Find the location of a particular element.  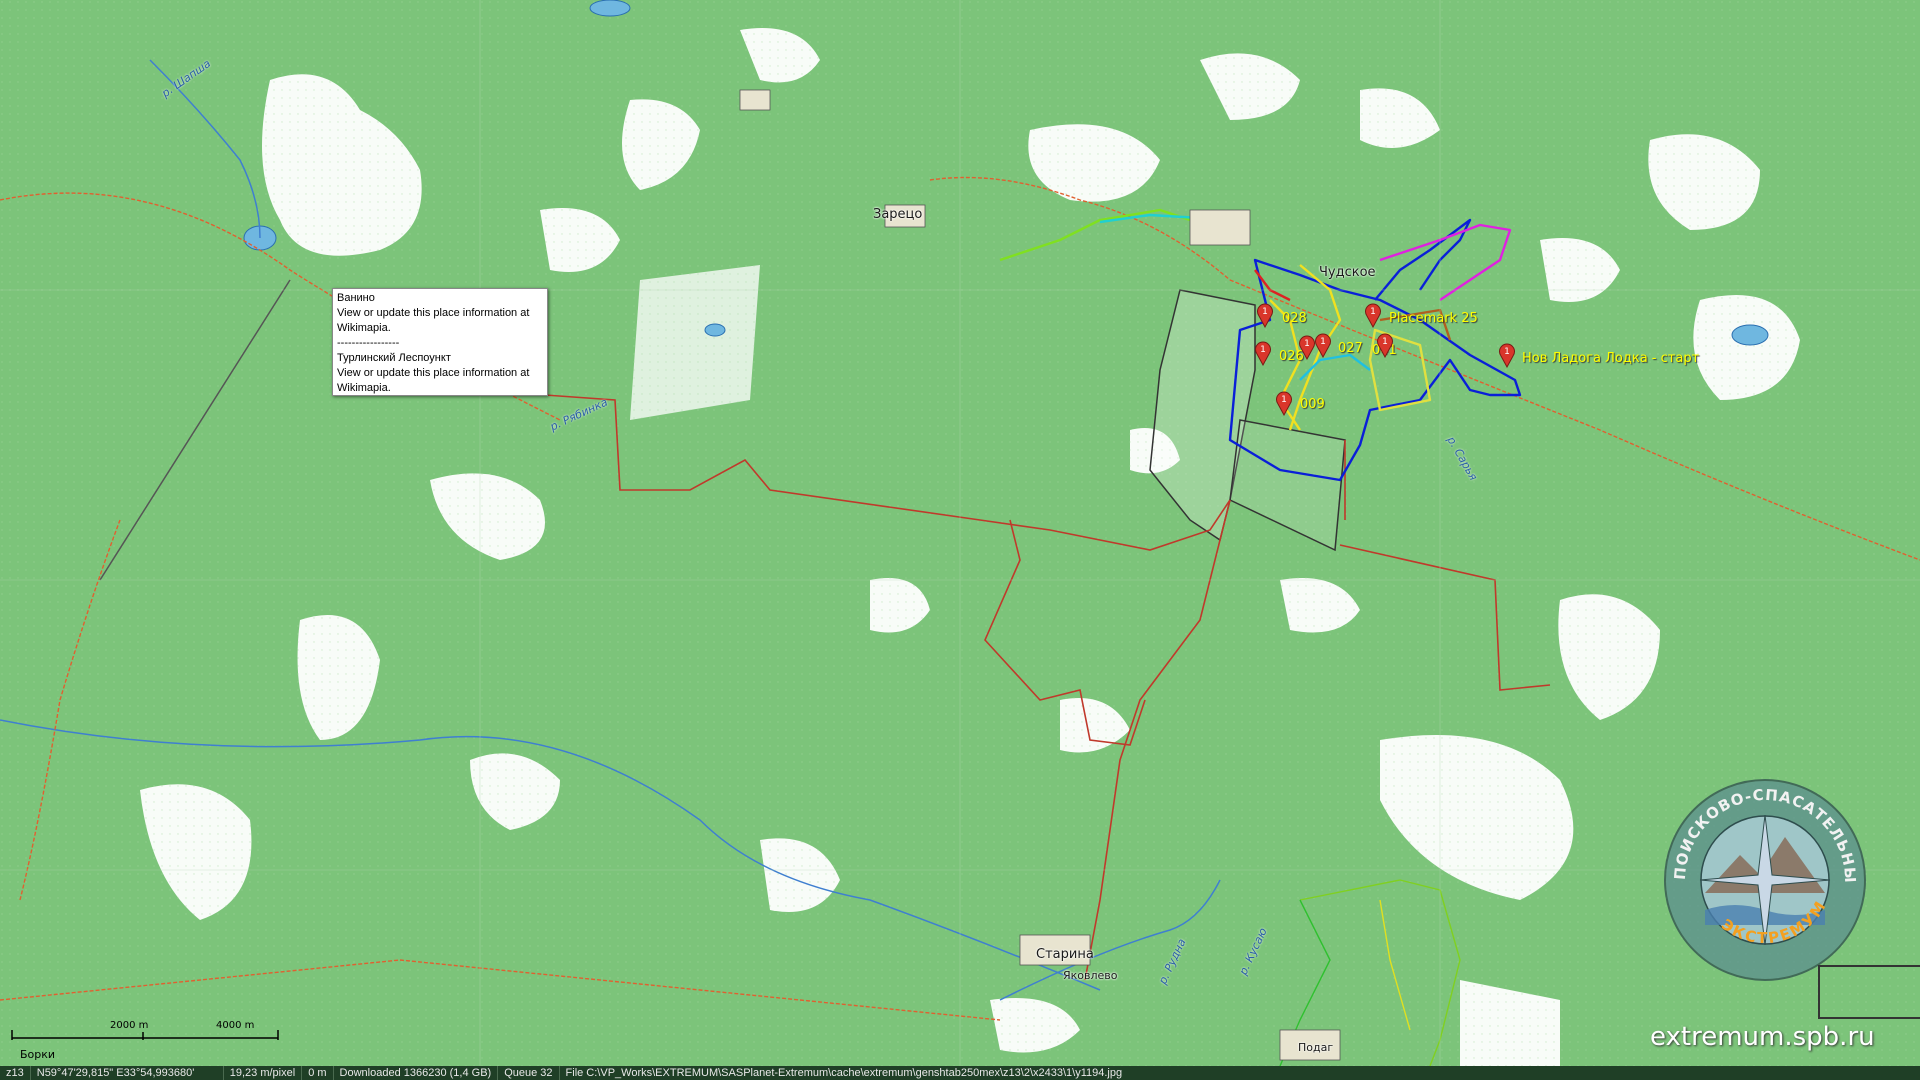

settlement-label-yakovlevo: Яковлево is located at coordinates (1090, 975).